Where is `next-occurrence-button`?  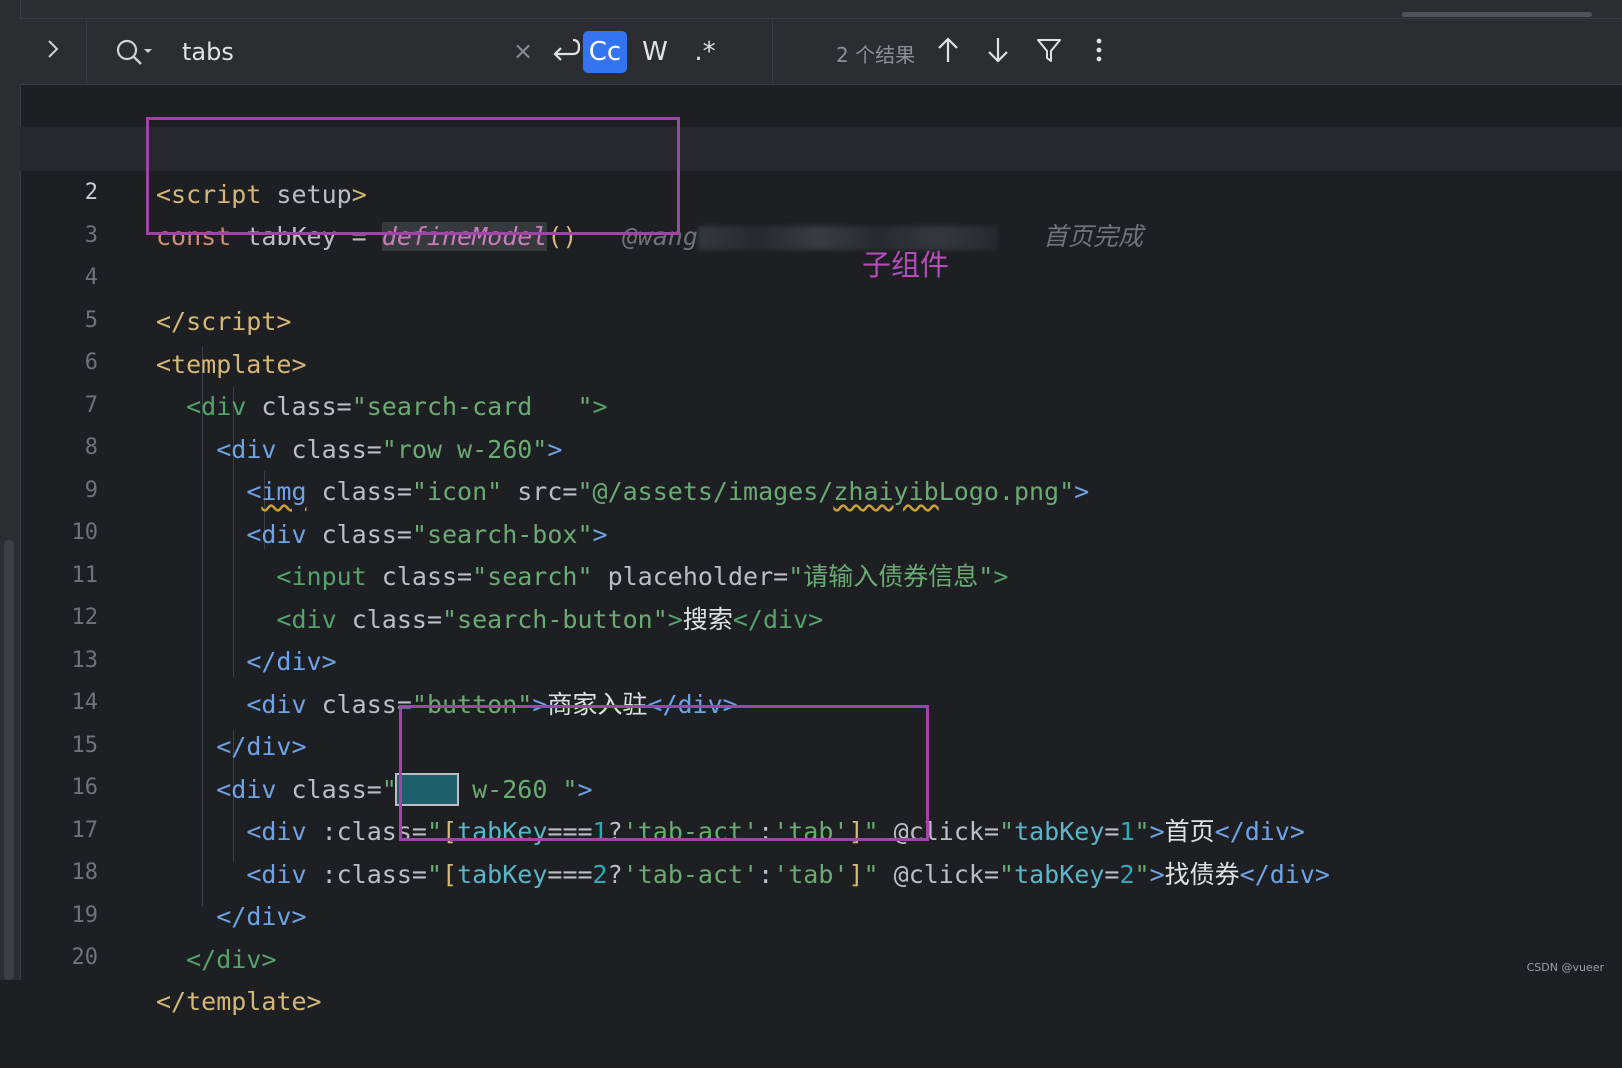 next-occurrence-button is located at coordinates (998, 52).